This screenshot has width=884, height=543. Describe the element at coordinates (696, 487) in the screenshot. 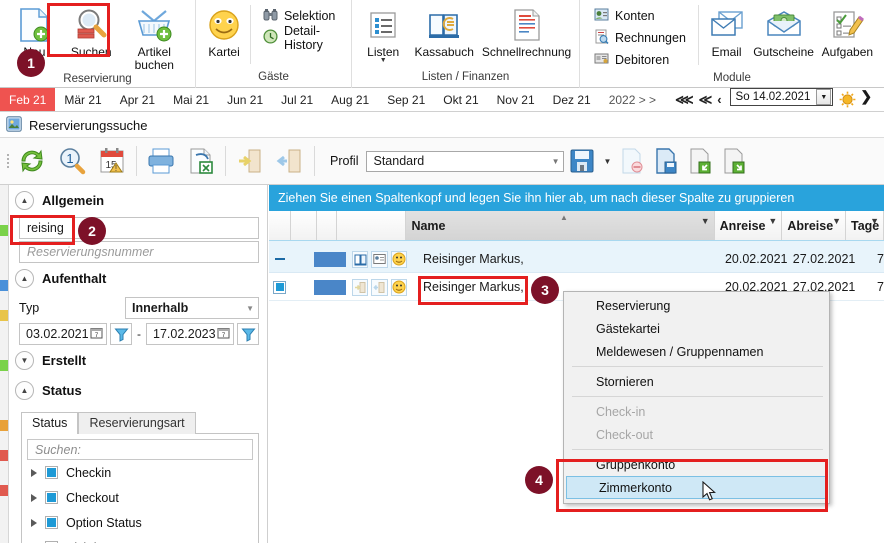

I see `context-menu-item-zimmerkonto: Zimmerkonto` at that location.